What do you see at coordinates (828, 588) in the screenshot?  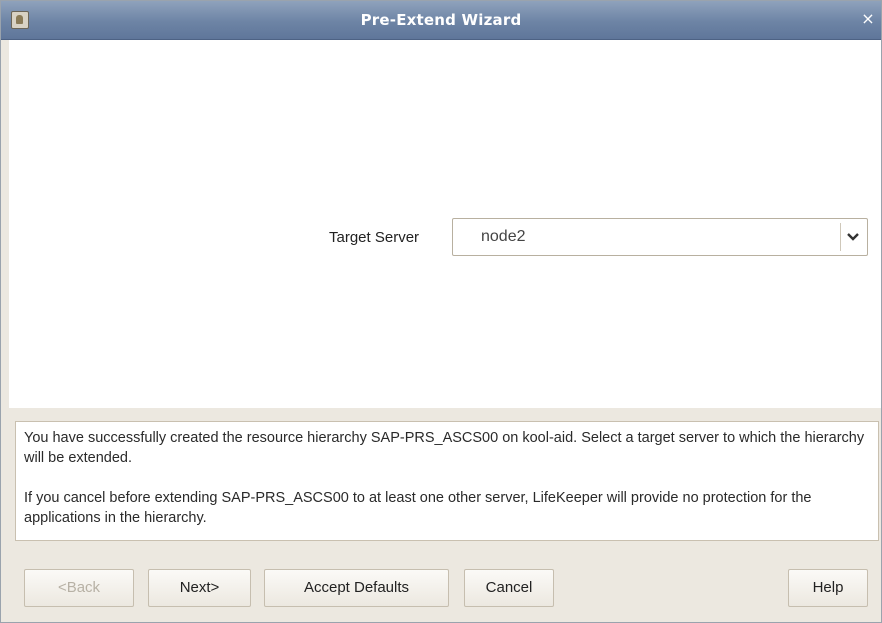 I see `help-button: Help` at bounding box center [828, 588].